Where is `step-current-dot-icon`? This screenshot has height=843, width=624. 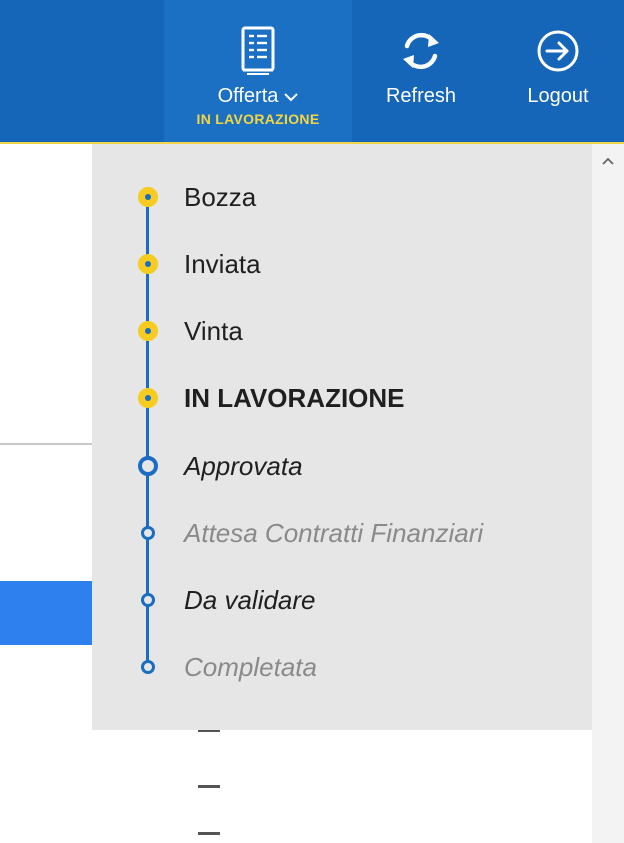
step-current-dot-icon is located at coordinates (148, 398).